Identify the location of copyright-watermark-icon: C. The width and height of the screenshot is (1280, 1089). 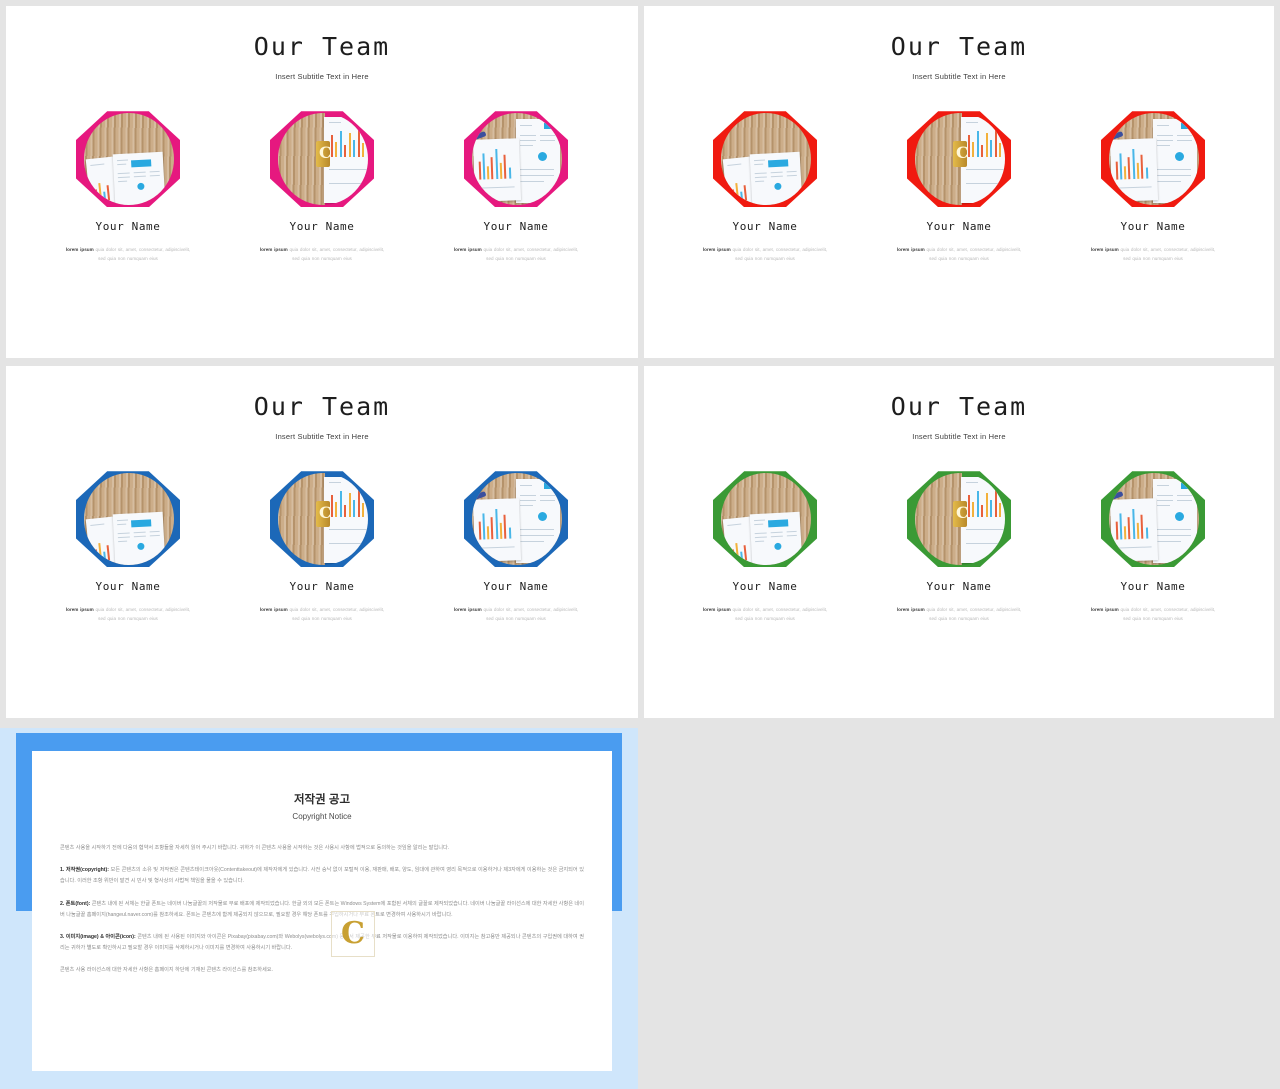
(353, 934).